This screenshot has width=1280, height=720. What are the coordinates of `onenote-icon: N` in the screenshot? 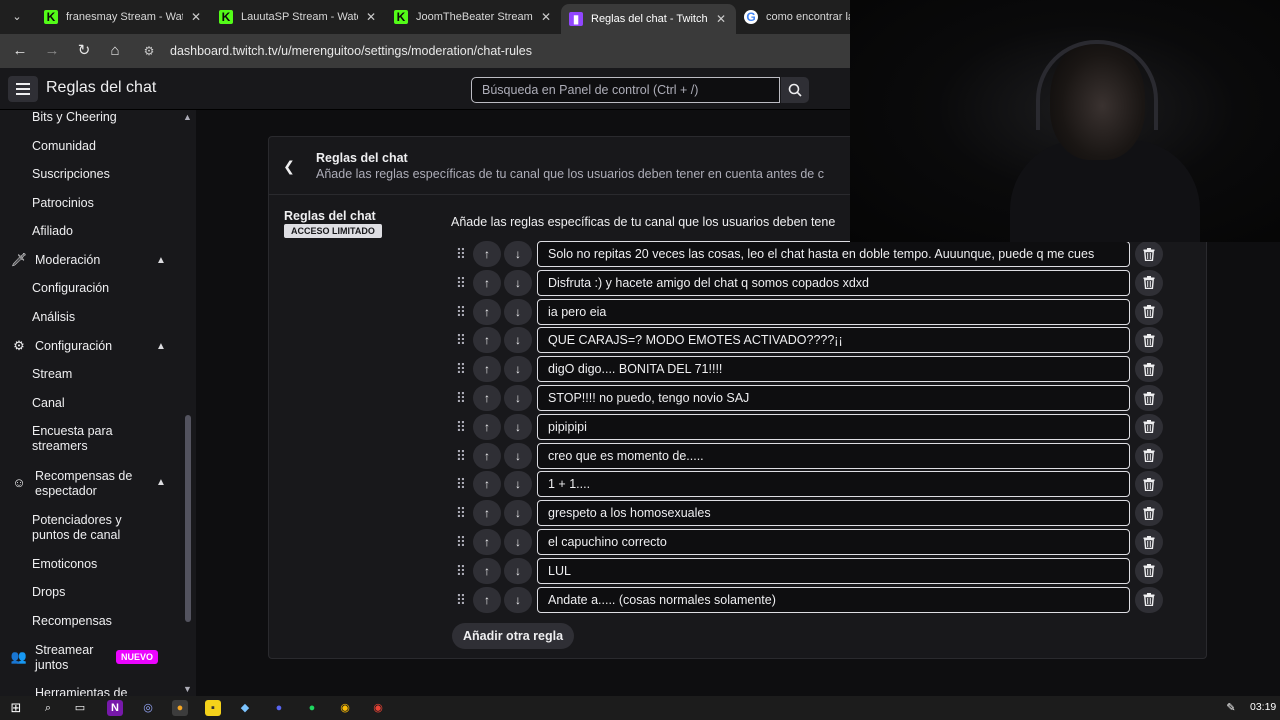 It's located at (115, 708).